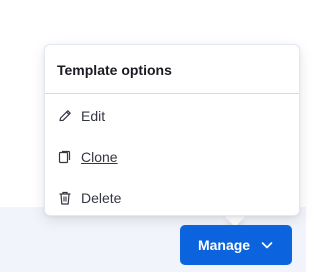 This screenshot has width=320, height=272. Describe the element at coordinates (99, 157) in the screenshot. I see `clone-label: Clone` at that location.